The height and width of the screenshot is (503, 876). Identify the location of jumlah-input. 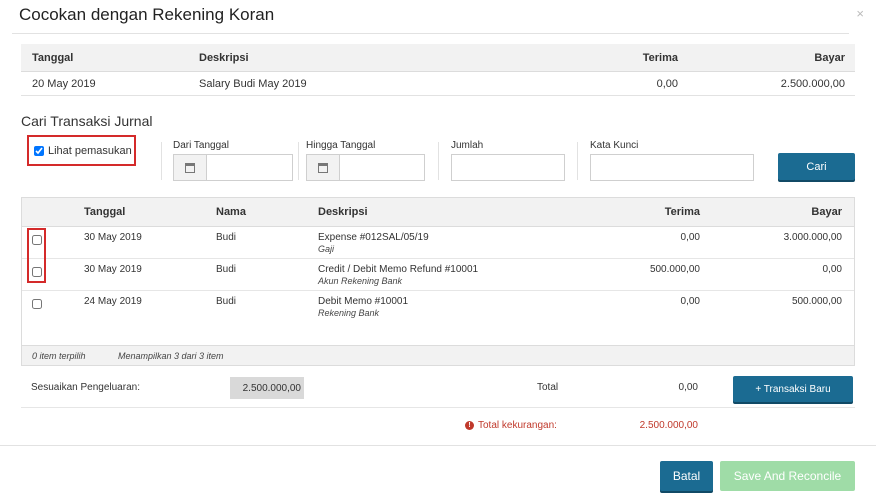
(508, 167).